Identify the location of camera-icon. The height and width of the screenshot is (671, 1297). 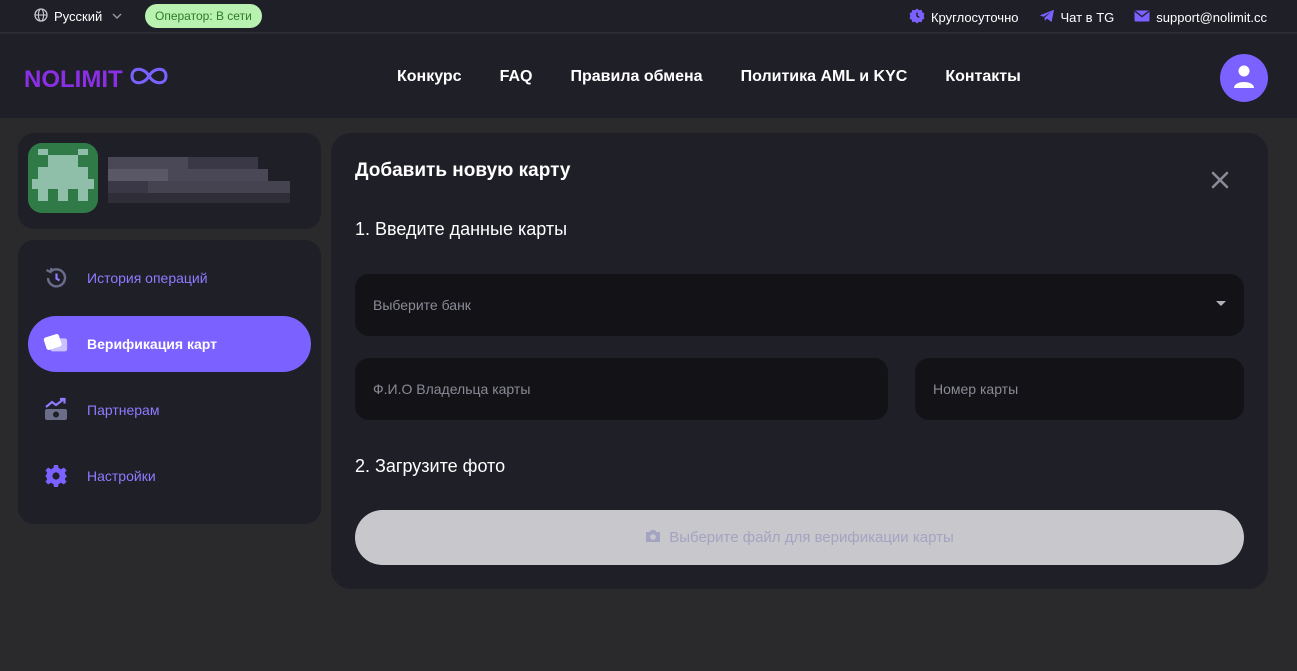
(653, 538).